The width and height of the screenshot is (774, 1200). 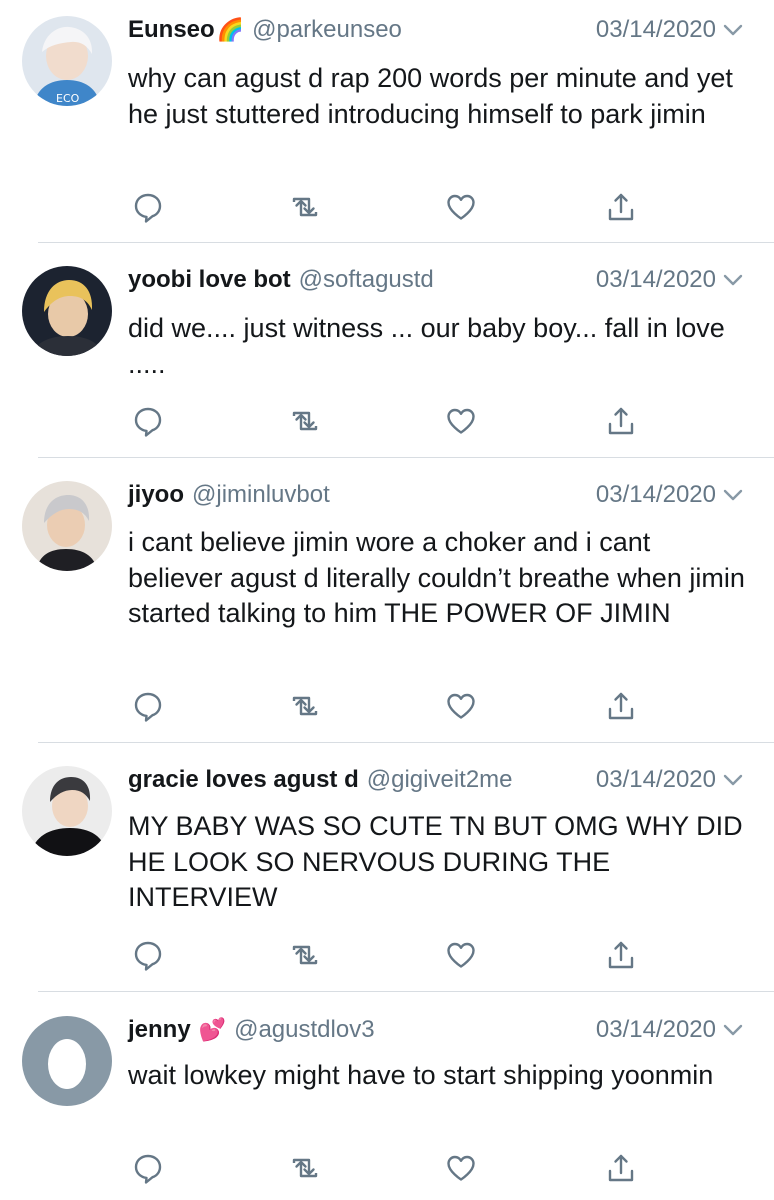 I want to click on display-name: jenny, so click(x=159, y=1029).